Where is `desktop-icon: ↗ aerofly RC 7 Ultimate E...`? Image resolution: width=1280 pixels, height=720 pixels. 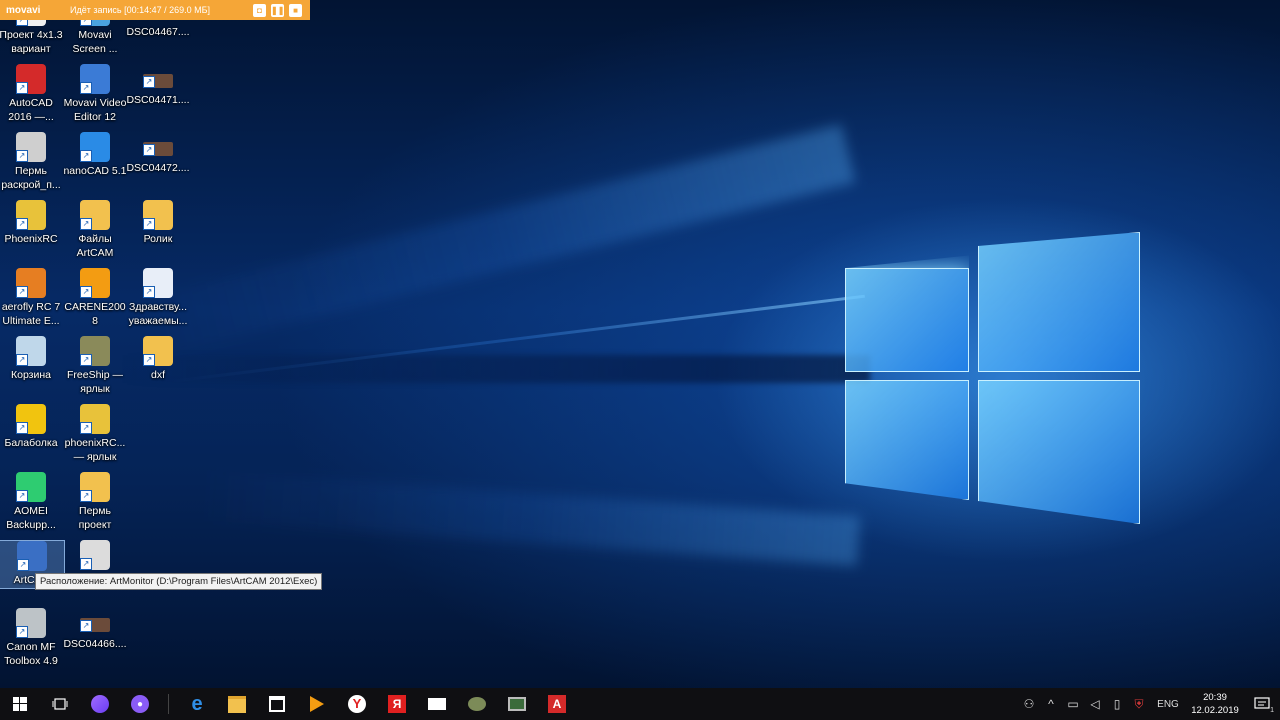 desktop-icon: ↗ aerofly RC 7 Ultimate E... is located at coordinates (31, 298).